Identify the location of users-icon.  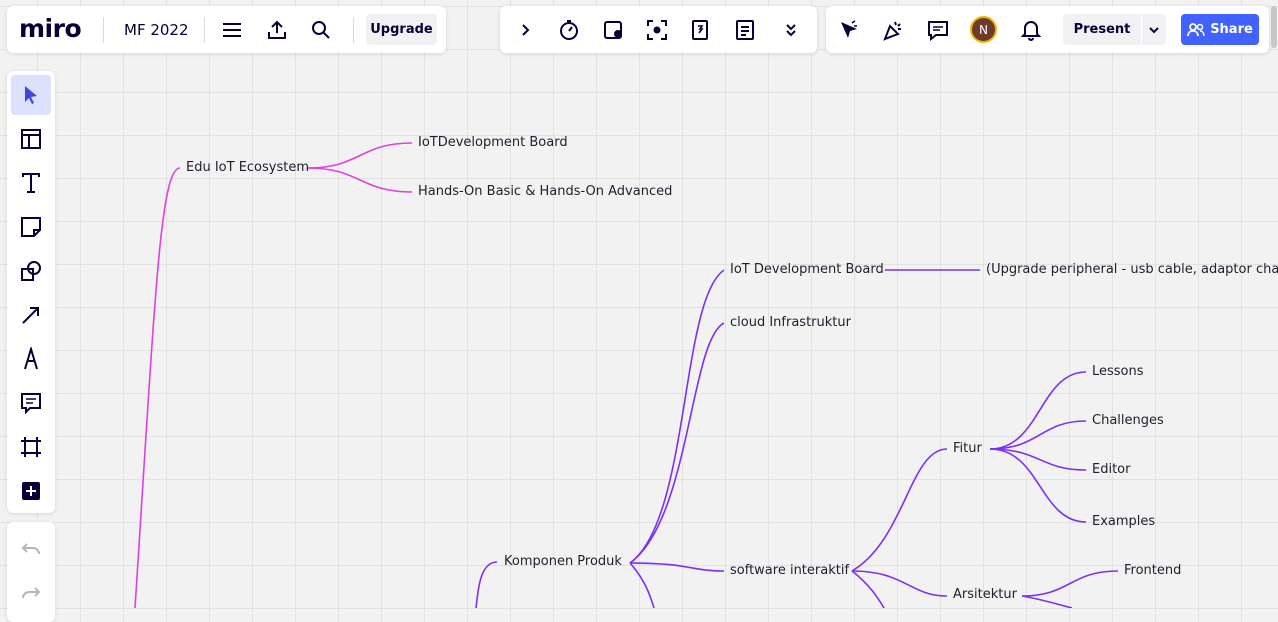
(1196, 29).